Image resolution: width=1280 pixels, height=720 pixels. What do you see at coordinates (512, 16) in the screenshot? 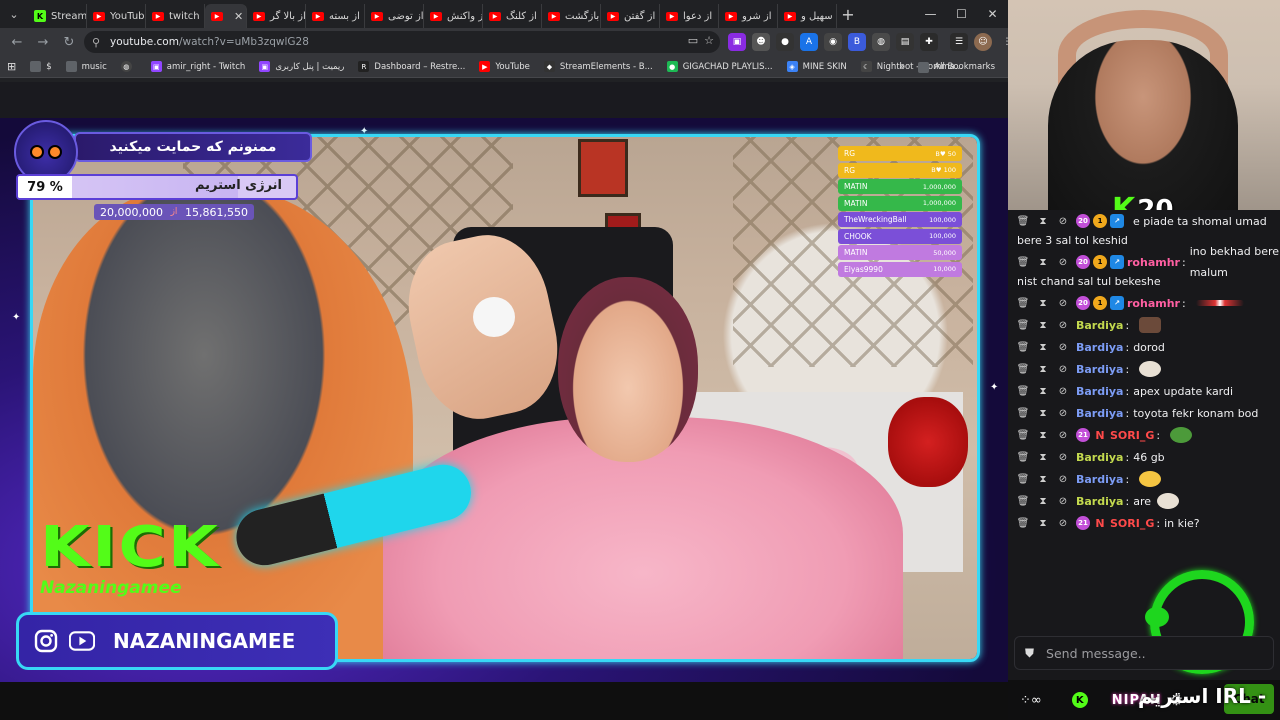
I see `browser-tab: ▶ از کلنگ` at bounding box center [512, 16].